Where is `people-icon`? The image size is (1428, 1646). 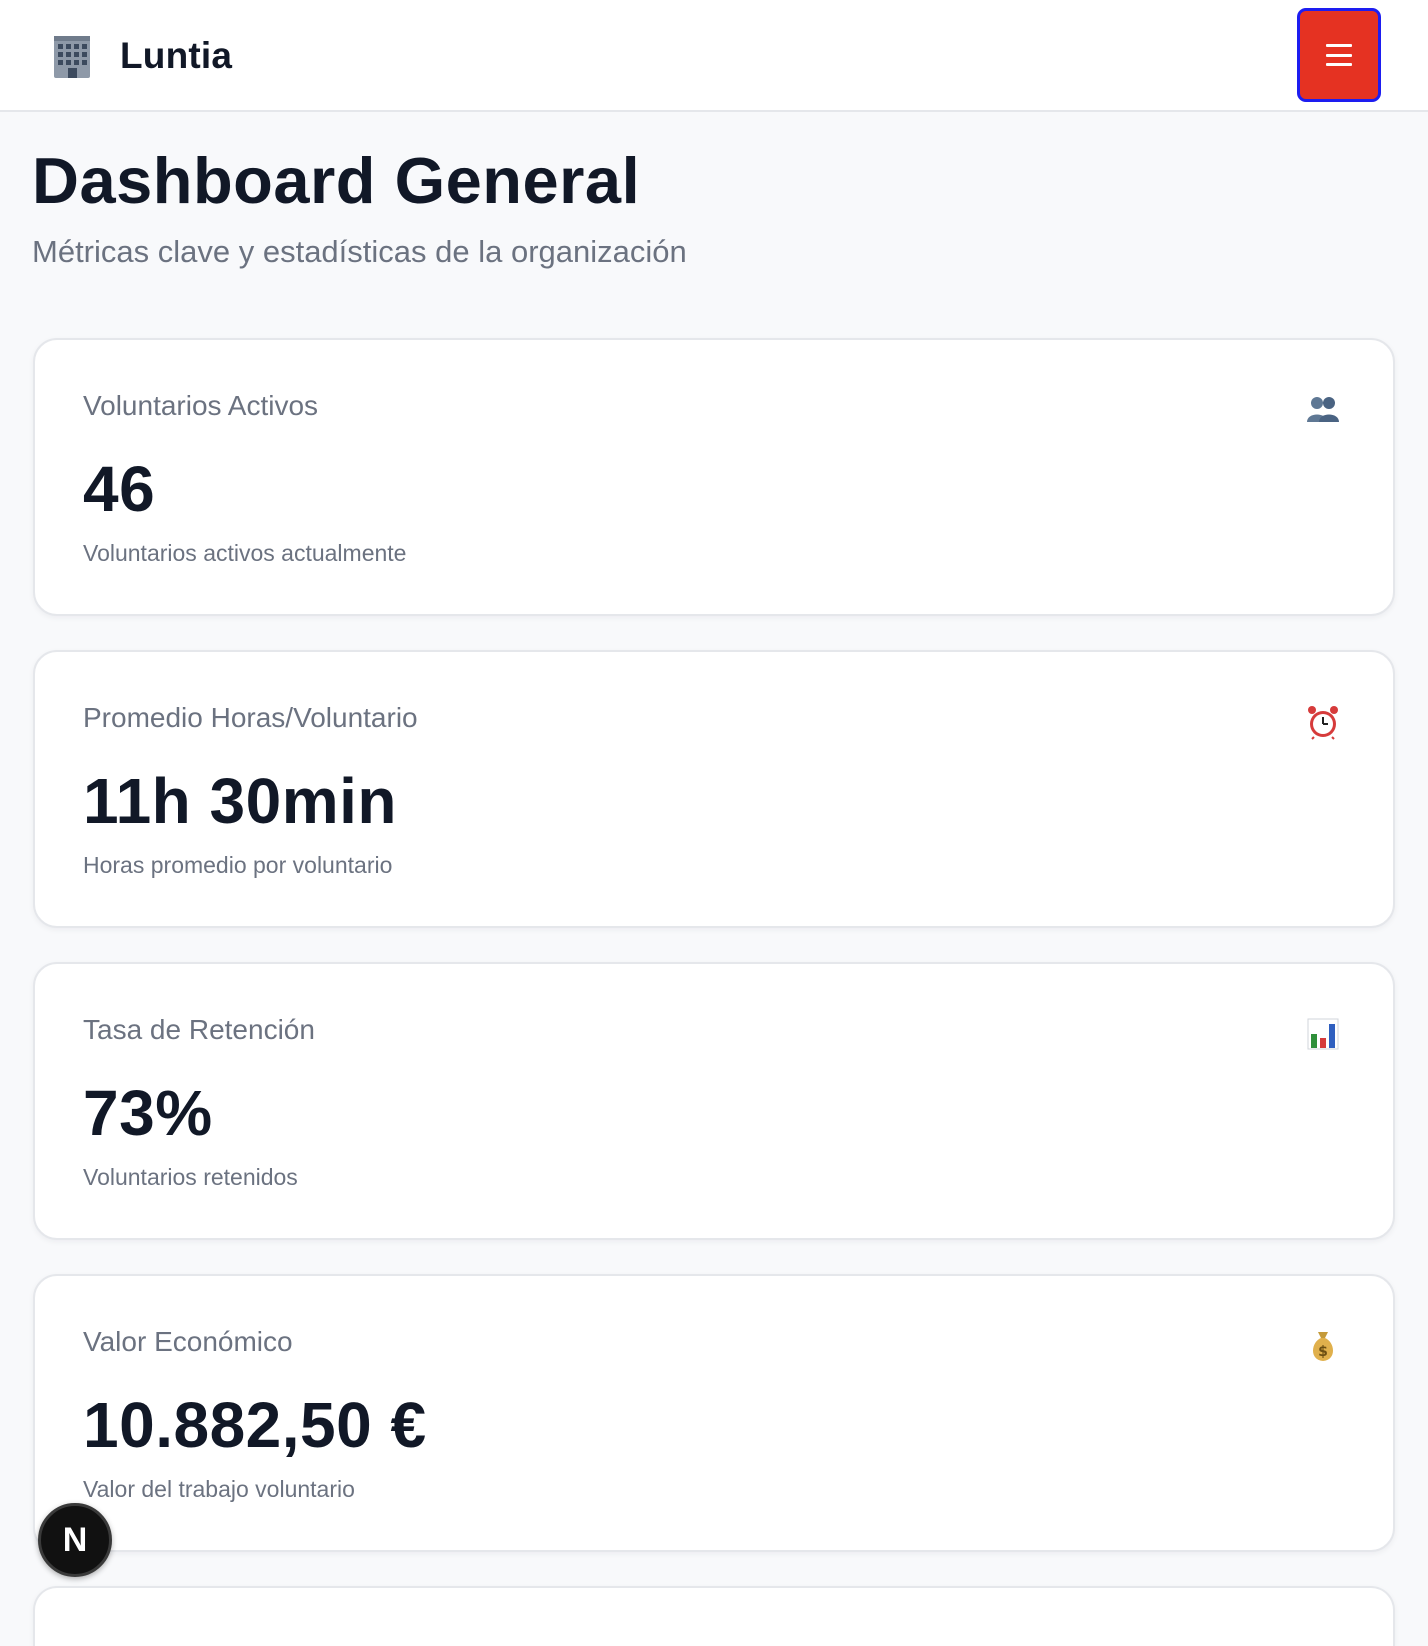
people-icon is located at coordinates (1323, 409).